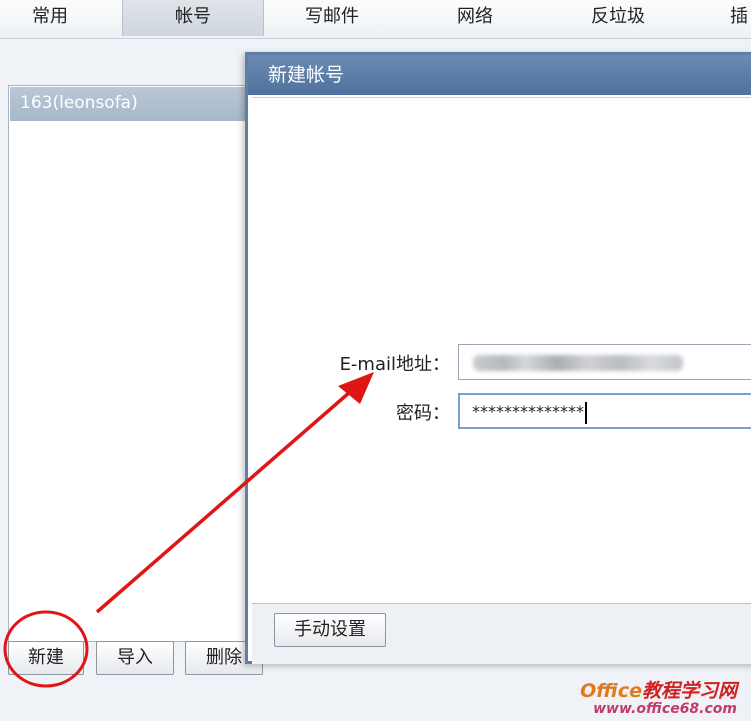  What do you see at coordinates (618, 18) in the screenshot?
I see `tab-antispam: 反垃圾` at bounding box center [618, 18].